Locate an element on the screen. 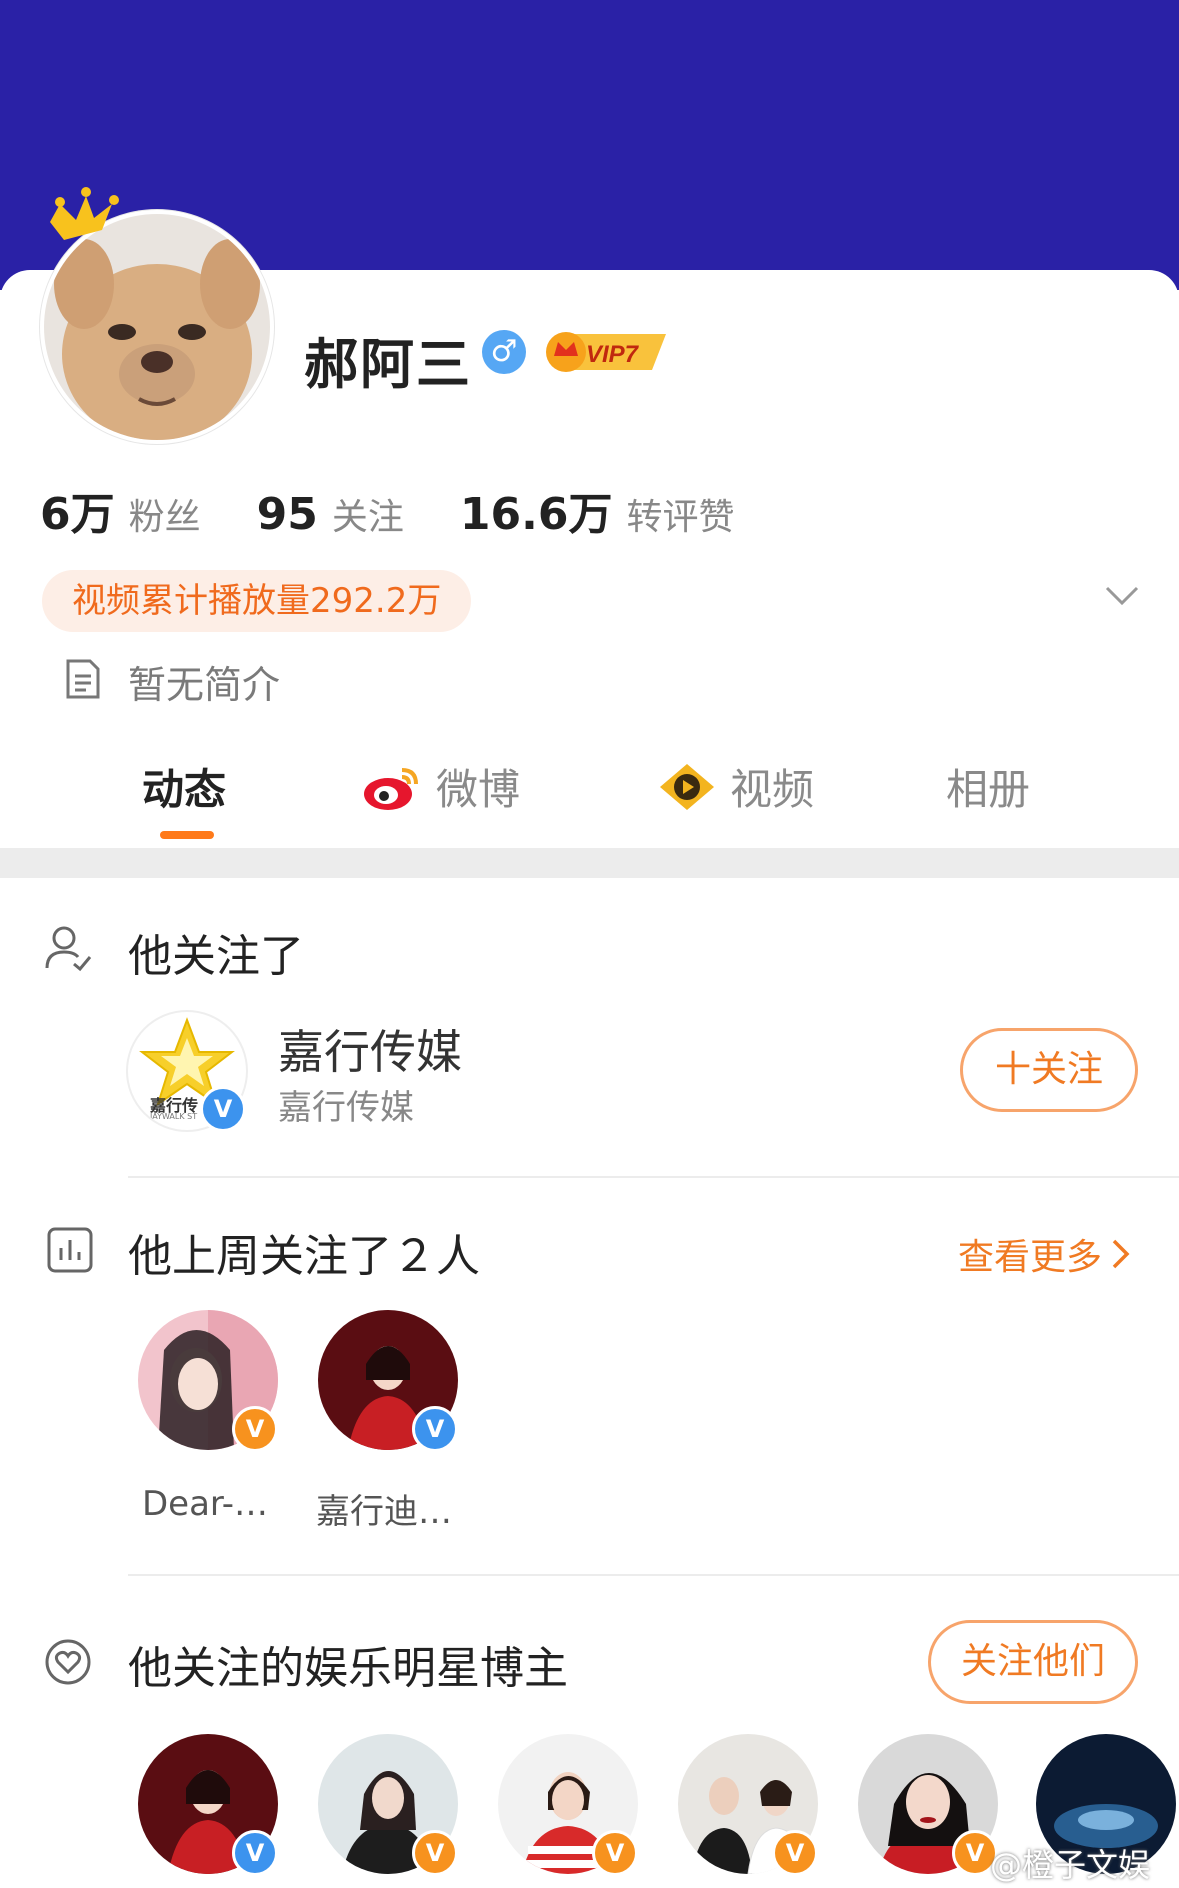  stars-title: 他关注的娱乐明星博主 is located at coordinates (348, 1668).